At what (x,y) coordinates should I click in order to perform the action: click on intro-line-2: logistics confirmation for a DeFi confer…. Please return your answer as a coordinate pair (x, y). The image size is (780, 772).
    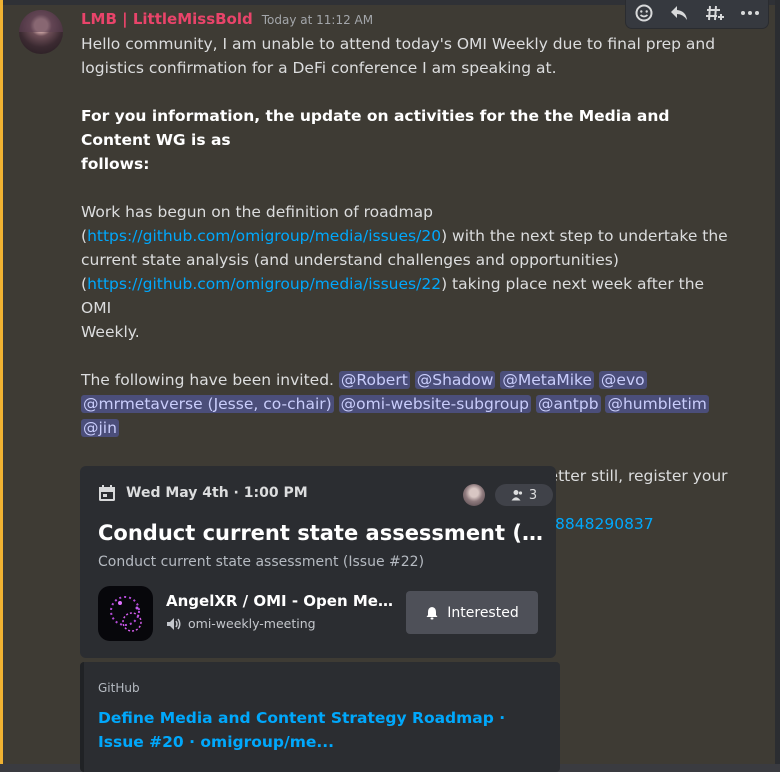
    Looking at the image, I should click on (319, 68).